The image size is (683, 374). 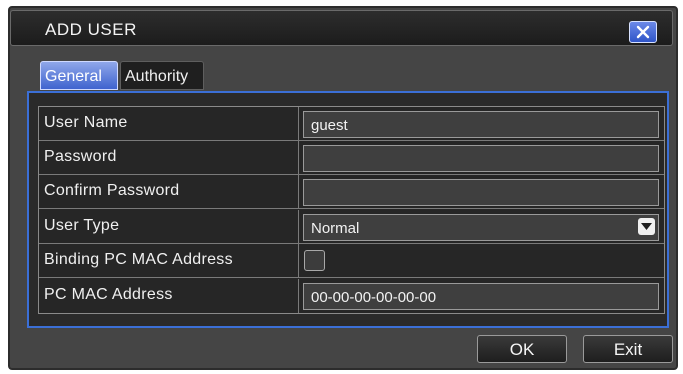 What do you see at coordinates (108, 294) in the screenshot?
I see `pc-mac-address-label: PC MAC Address` at bounding box center [108, 294].